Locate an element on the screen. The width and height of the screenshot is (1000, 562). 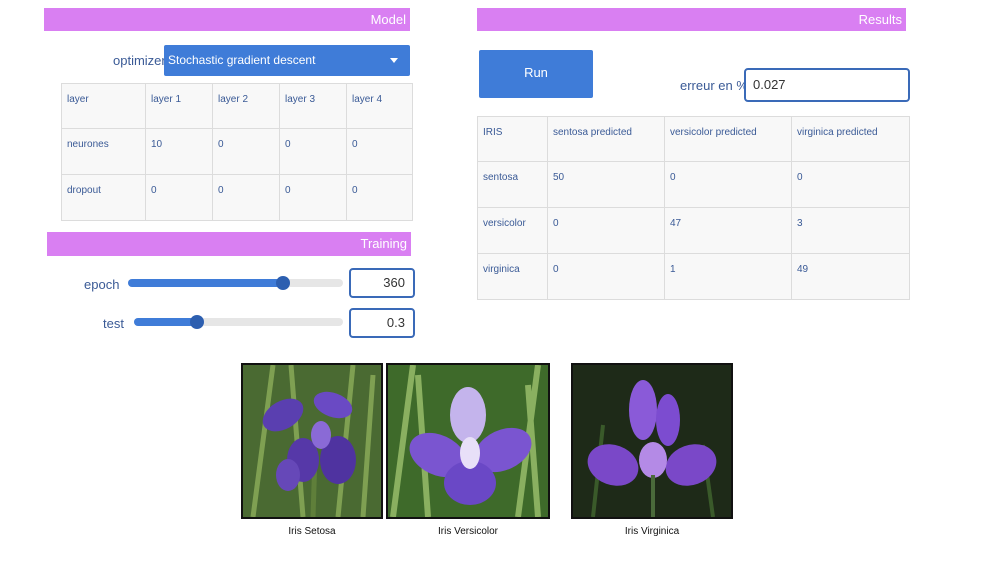
model-header: Model is located at coordinates (227, 19).